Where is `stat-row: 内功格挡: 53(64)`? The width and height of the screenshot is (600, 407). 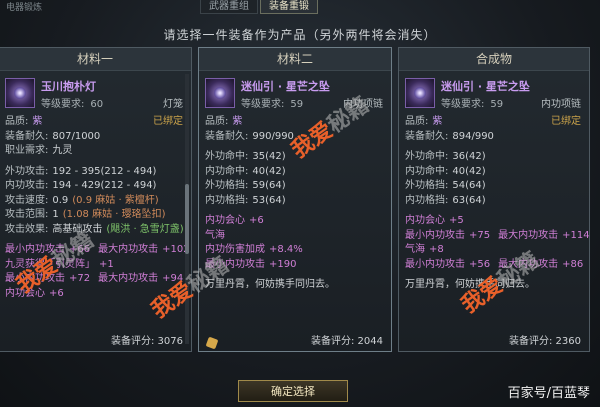
stat-row: 内功格挡: 53(64) is located at coordinates (295, 201).